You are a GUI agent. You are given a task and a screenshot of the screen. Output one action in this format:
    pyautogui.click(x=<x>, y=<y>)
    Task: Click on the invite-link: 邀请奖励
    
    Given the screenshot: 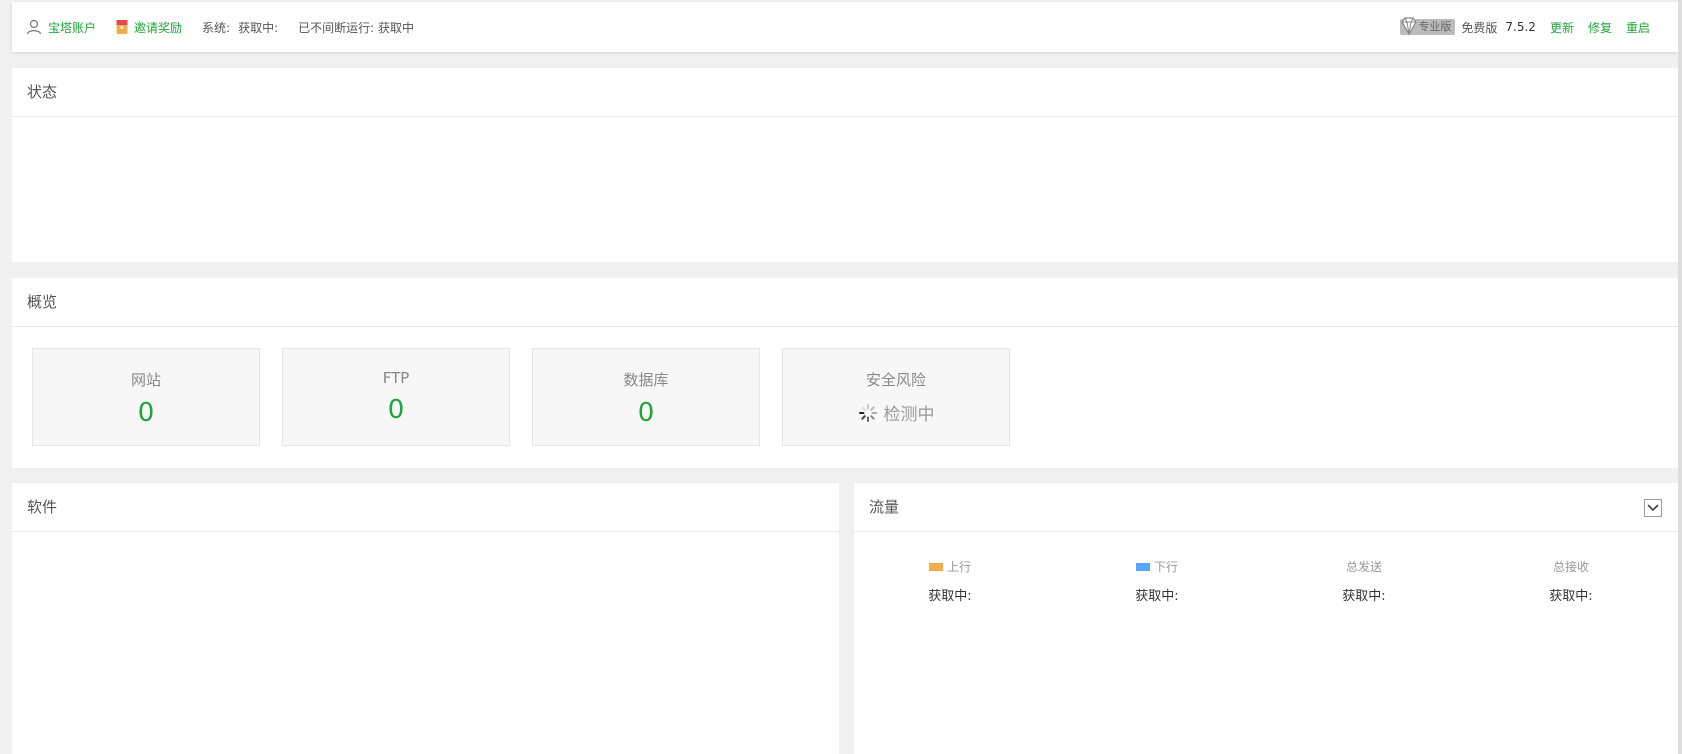 What is the action you would take?
    pyautogui.click(x=149, y=27)
    